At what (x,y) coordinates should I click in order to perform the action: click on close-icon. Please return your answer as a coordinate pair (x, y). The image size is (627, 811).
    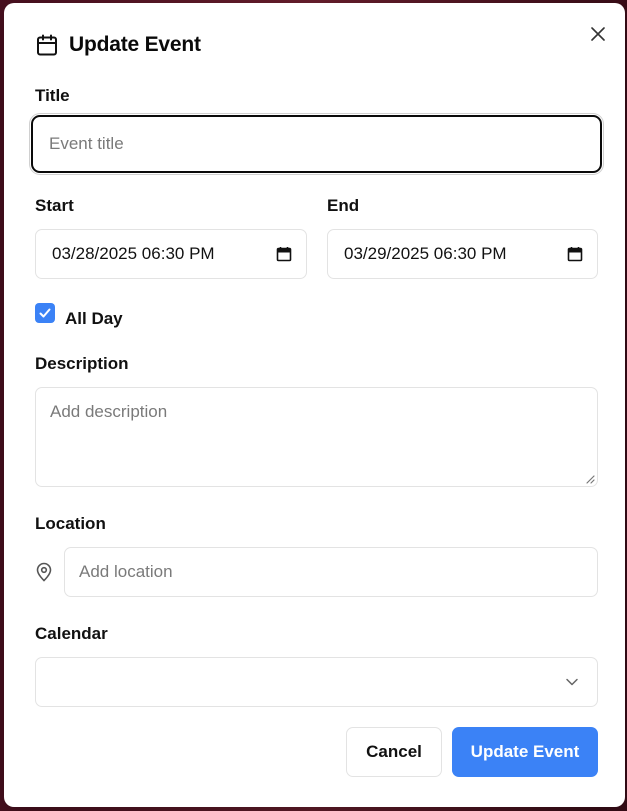
    Looking at the image, I should click on (598, 34).